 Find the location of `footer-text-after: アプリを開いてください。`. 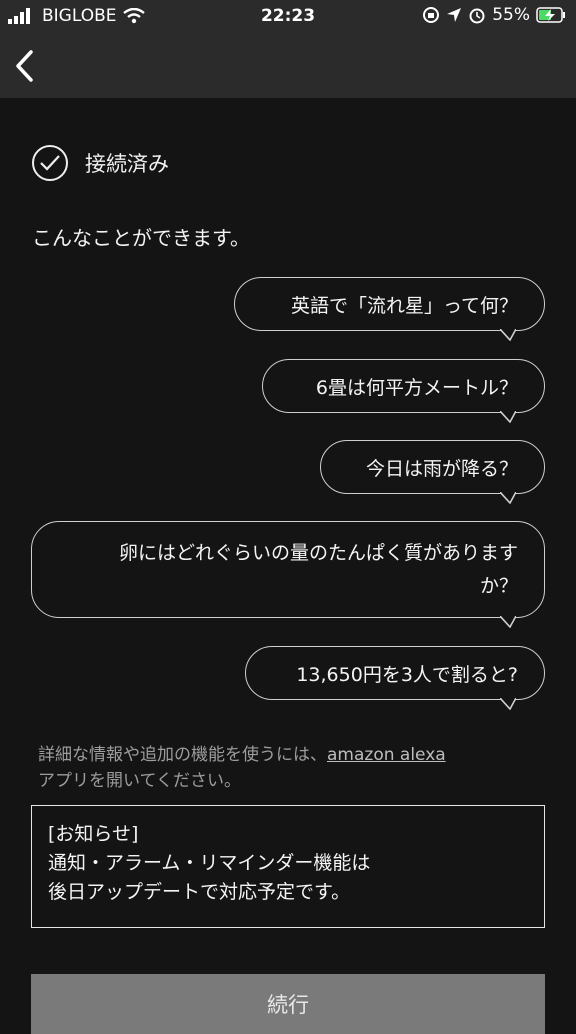

footer-text-after: アプリを開いてください。 is located at coordinates (139, 781).